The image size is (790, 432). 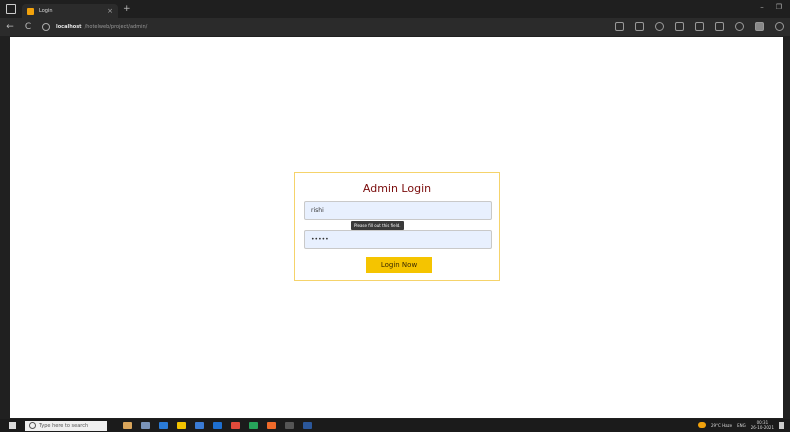 What do you see at coordinates (395, 9) in the screenshot?
I see `browser-tab-strip: Login × + – ❐` at bounding box center [395, 9].